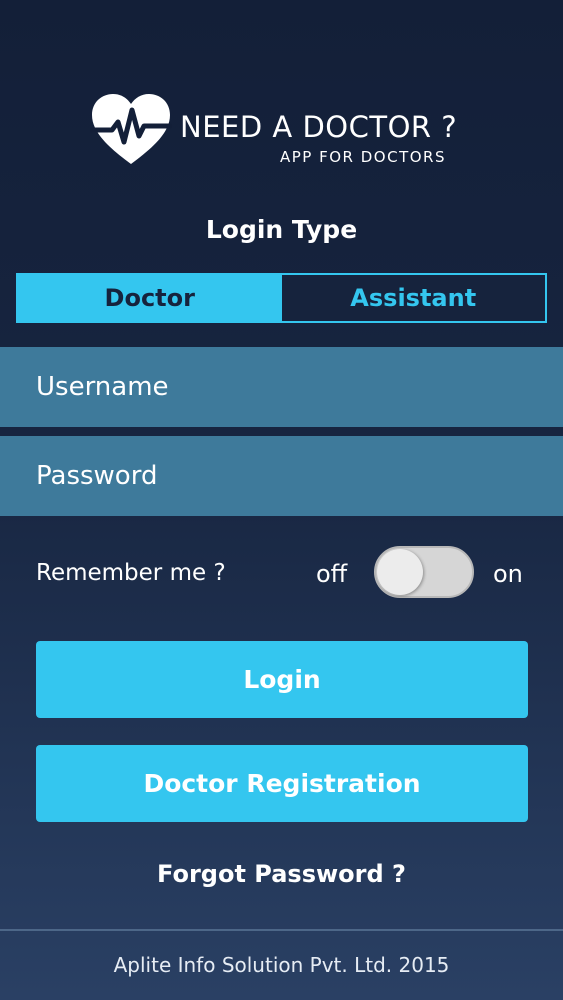 This screenshot has height=1000, width=563. What do you see at coordinates (281, 229) in the screenshot?
I see `login-type-label: Login Type` at bounding box center [281, 229].